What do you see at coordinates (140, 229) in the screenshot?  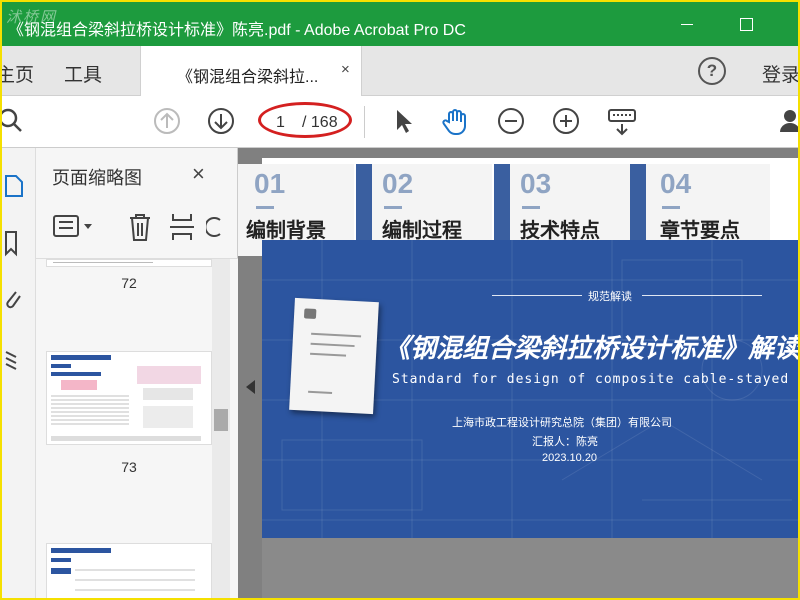 I see `delete-page-icon` at bounding box center [140, 229].